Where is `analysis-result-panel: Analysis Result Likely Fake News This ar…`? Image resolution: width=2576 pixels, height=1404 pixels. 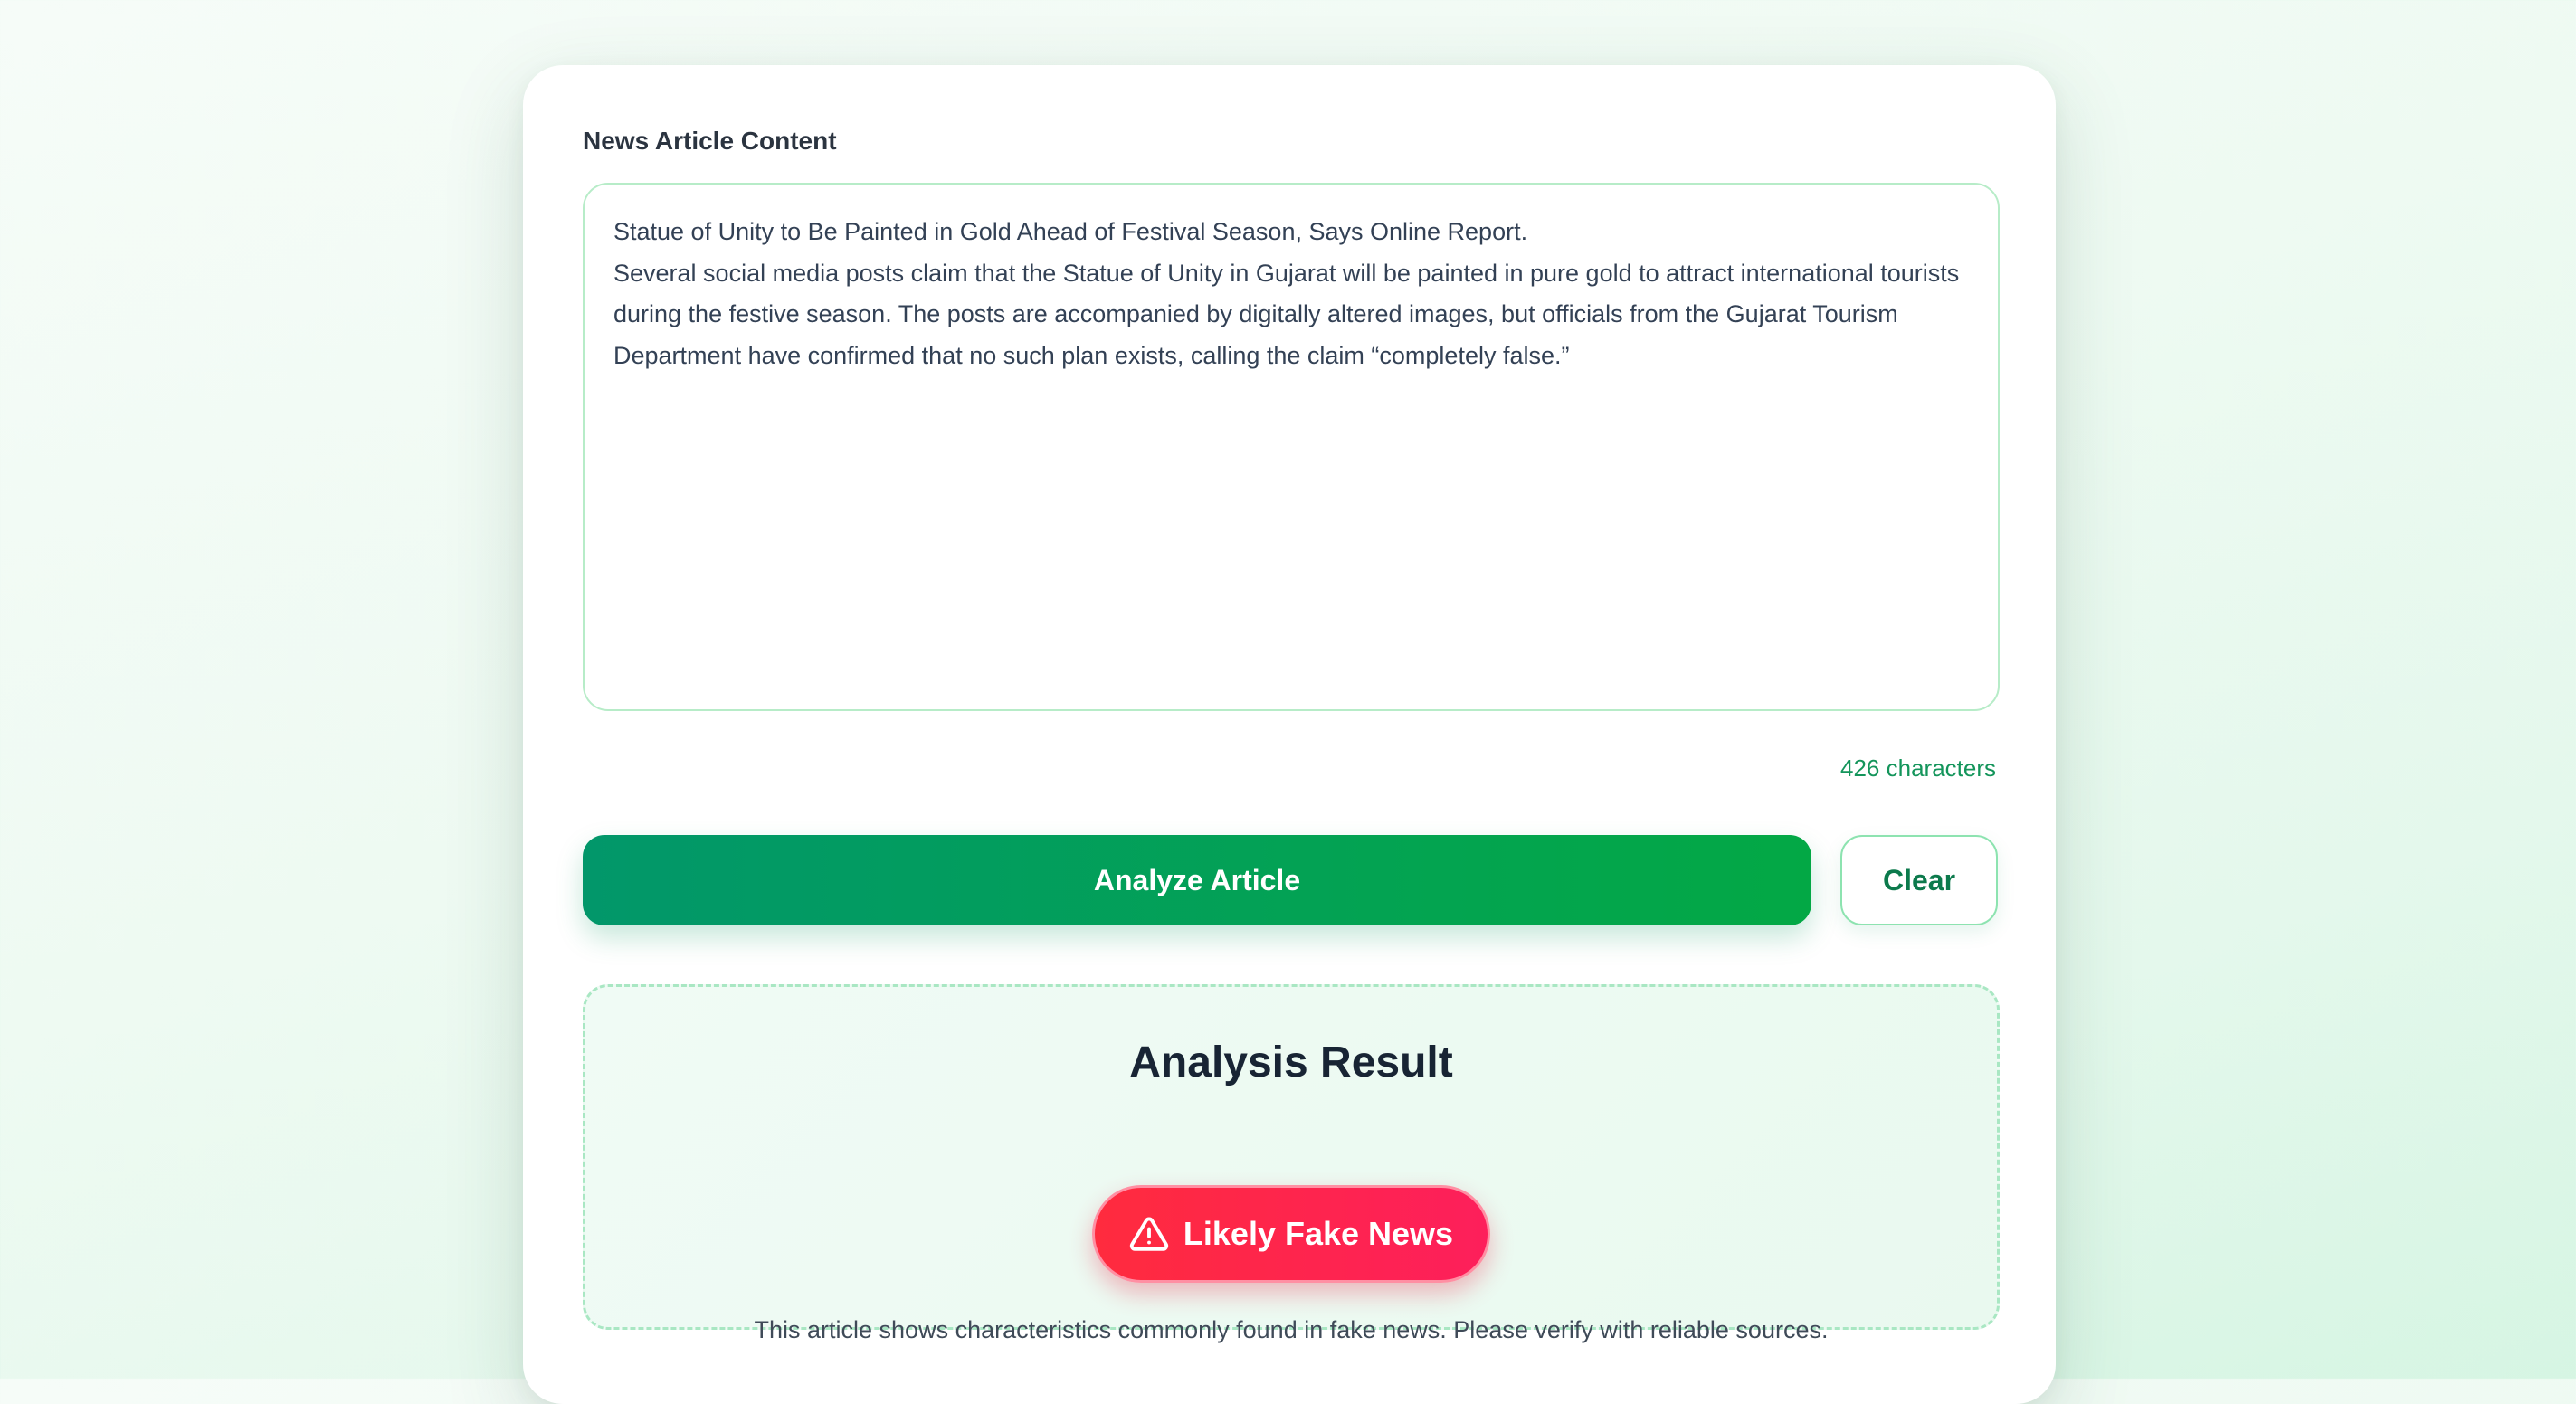 analysis-result-panel: Analysis Result Likely Fake News This ar… is located at coordinates (1291, 1163).